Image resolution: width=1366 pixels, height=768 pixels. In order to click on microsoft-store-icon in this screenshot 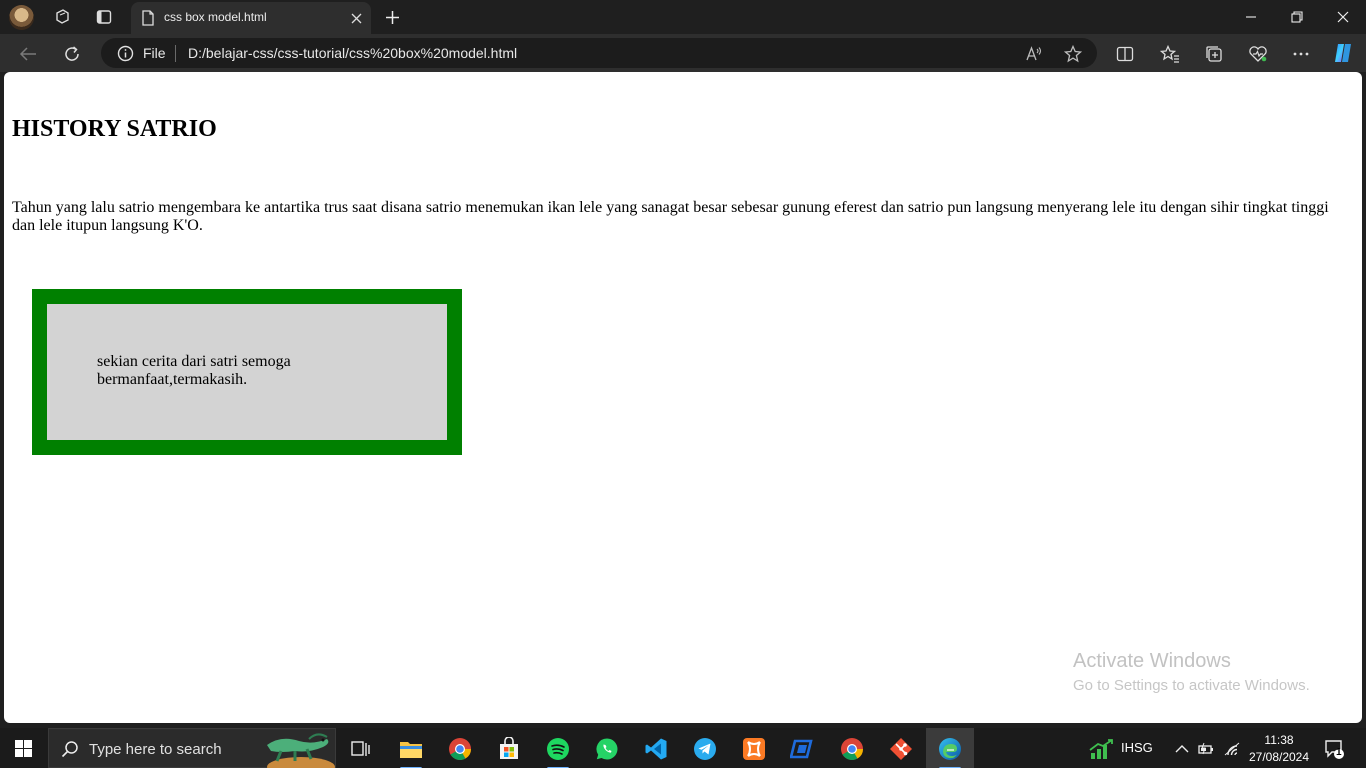, I will do `click(509, 749)`.